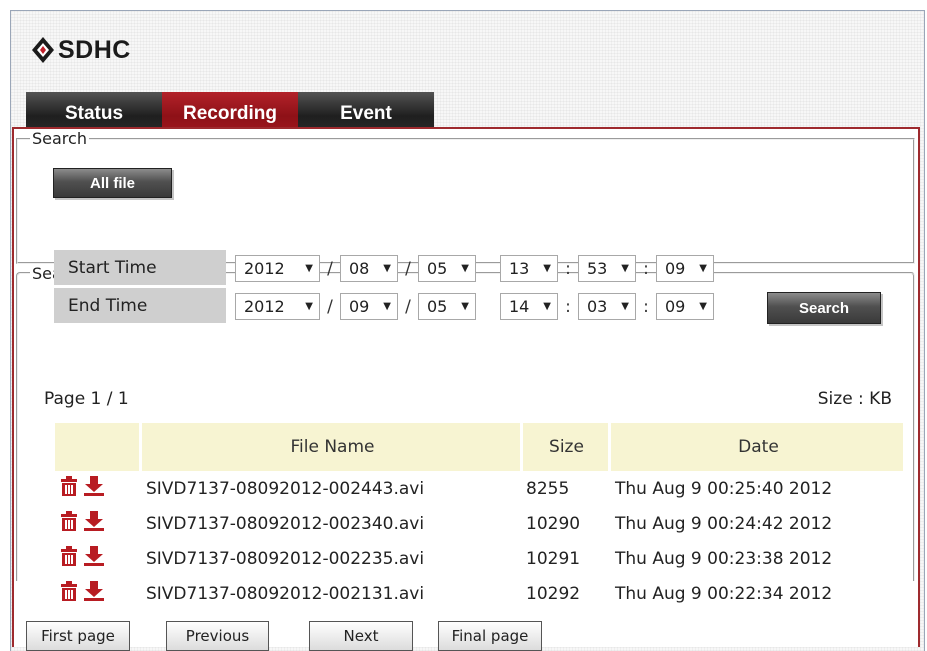 This screenshot has width=927, height=651. Describe the element at coordinates (361, 636) in the screenshot. I see `next-page-button: Next` at that location.